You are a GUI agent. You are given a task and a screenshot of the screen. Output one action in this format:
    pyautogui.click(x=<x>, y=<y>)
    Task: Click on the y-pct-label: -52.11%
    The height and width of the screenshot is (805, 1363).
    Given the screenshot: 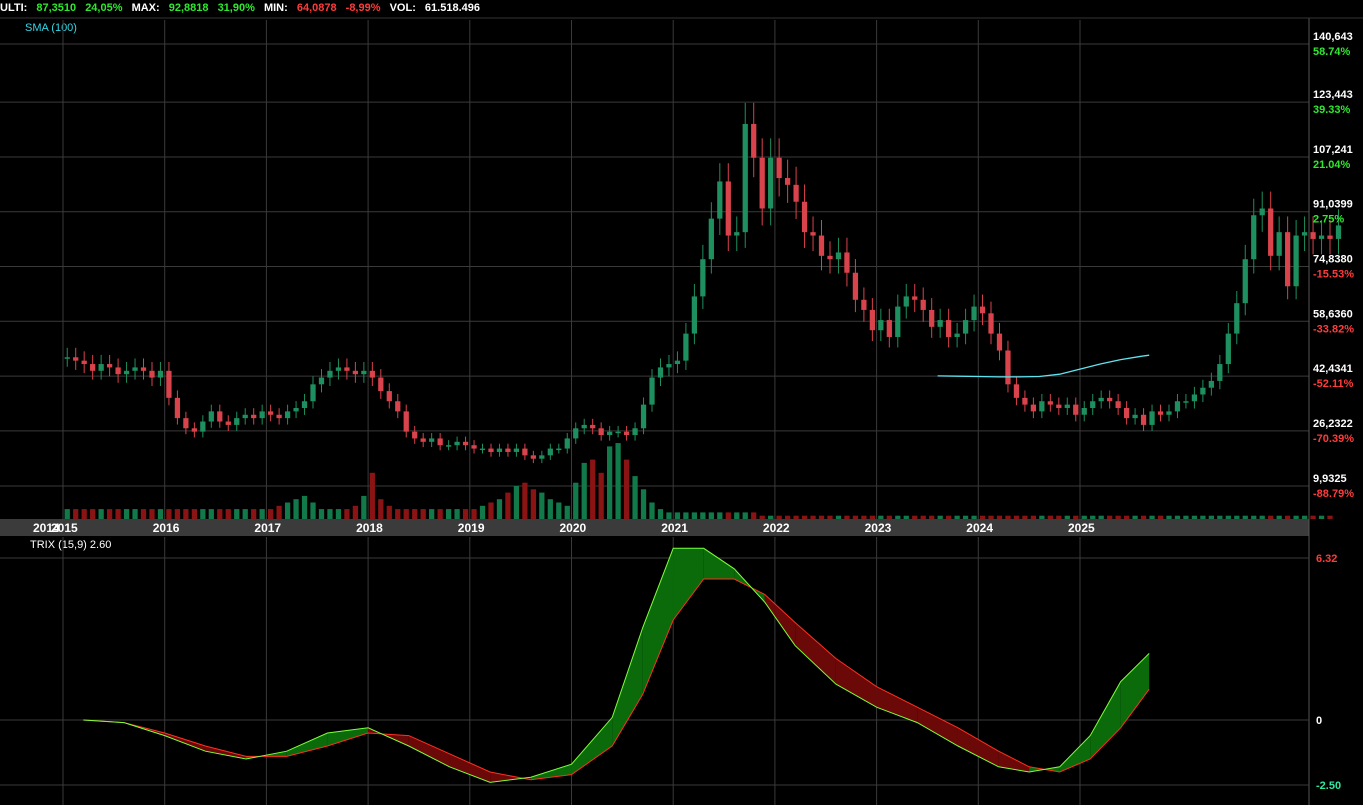 What is the action you would take?
    pyautogui.click(x=1333, y=384)
    